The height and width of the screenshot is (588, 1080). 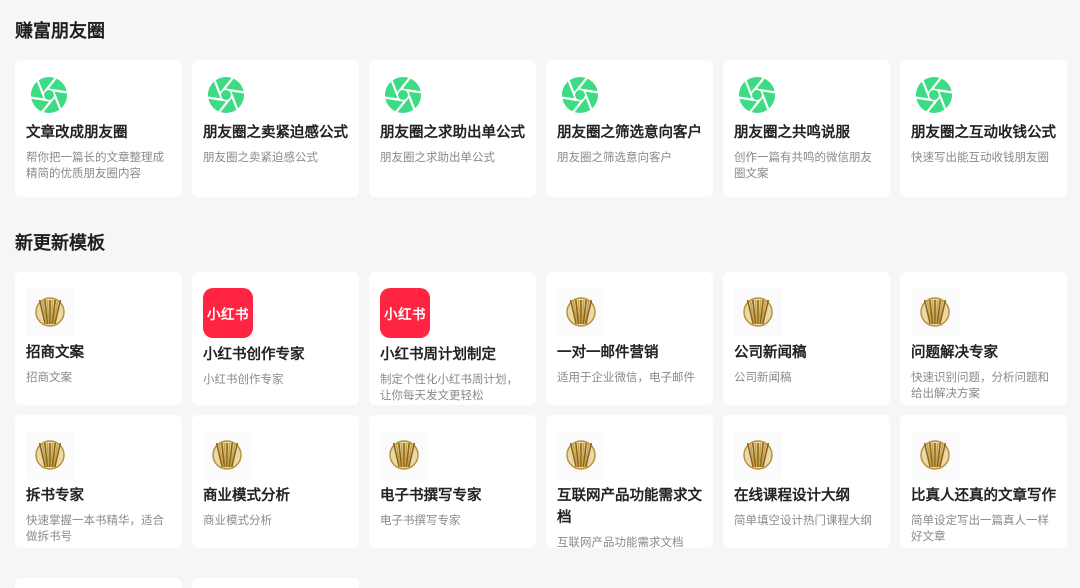 I want to click on template-card: 朋友圈之筛选意向客户 朋友圈之筛选意向客户, so click(x=629, y=128).